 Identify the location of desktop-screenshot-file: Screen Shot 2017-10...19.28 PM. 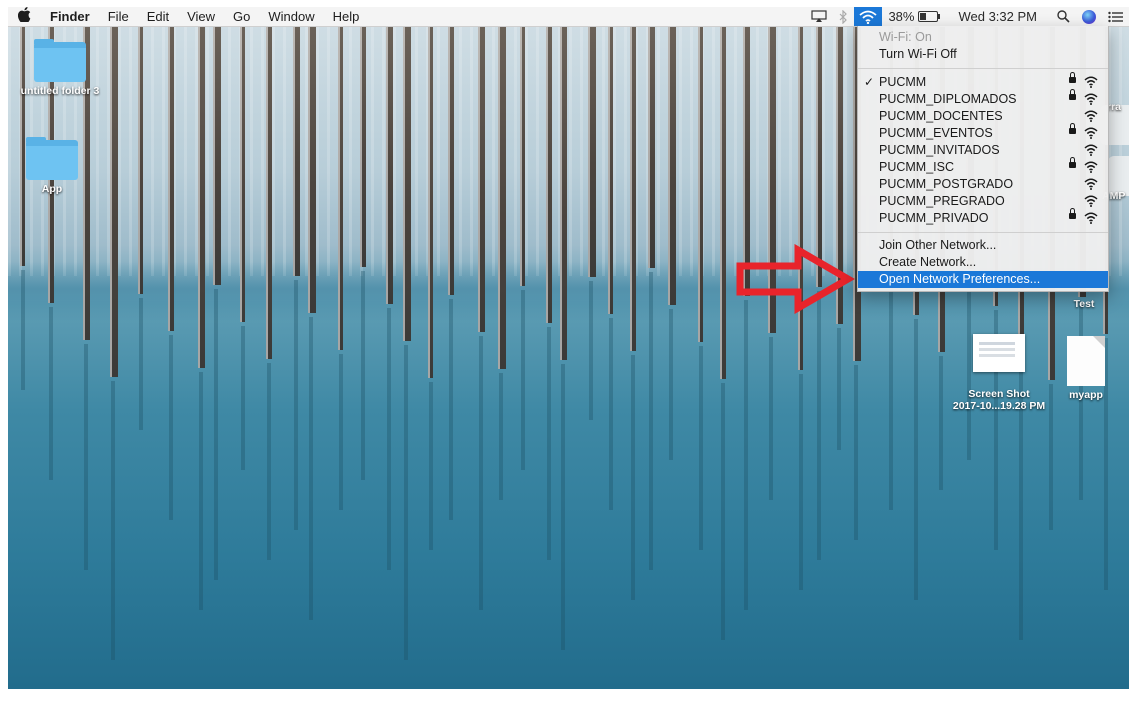
(999, 373).